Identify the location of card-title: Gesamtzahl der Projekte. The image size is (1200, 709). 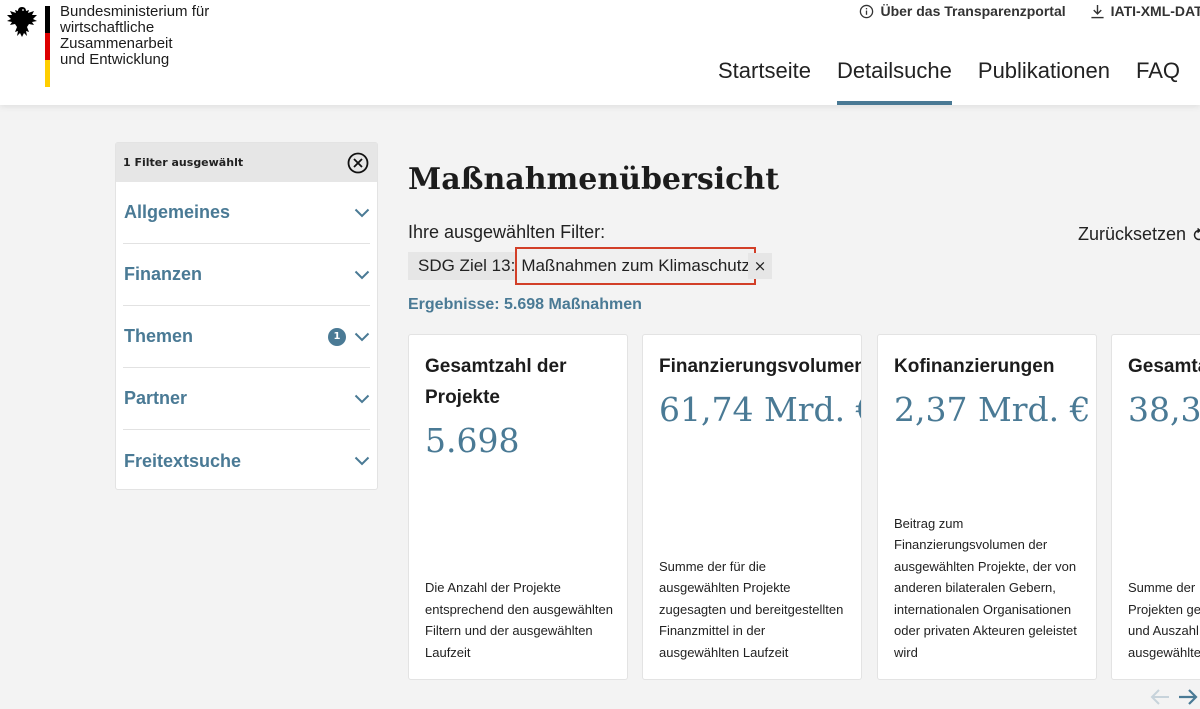
(496, 382).